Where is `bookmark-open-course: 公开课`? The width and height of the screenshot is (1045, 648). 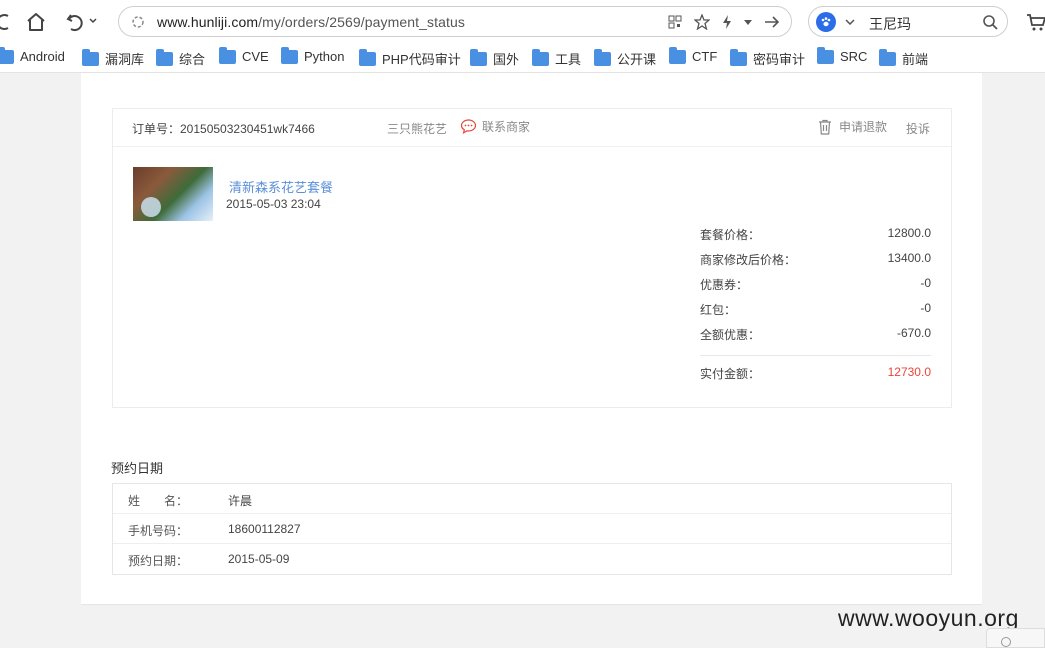 bookmark-open-course: 公开课 is located at coordinates (625, 58).